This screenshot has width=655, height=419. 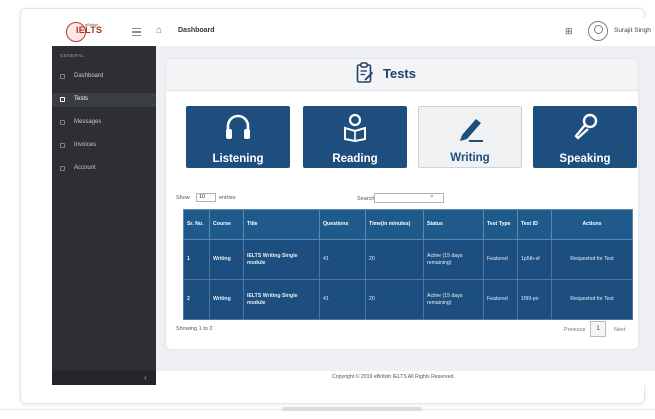 I want to click on previous-page-button: Previous, so click(x=574, y=330).